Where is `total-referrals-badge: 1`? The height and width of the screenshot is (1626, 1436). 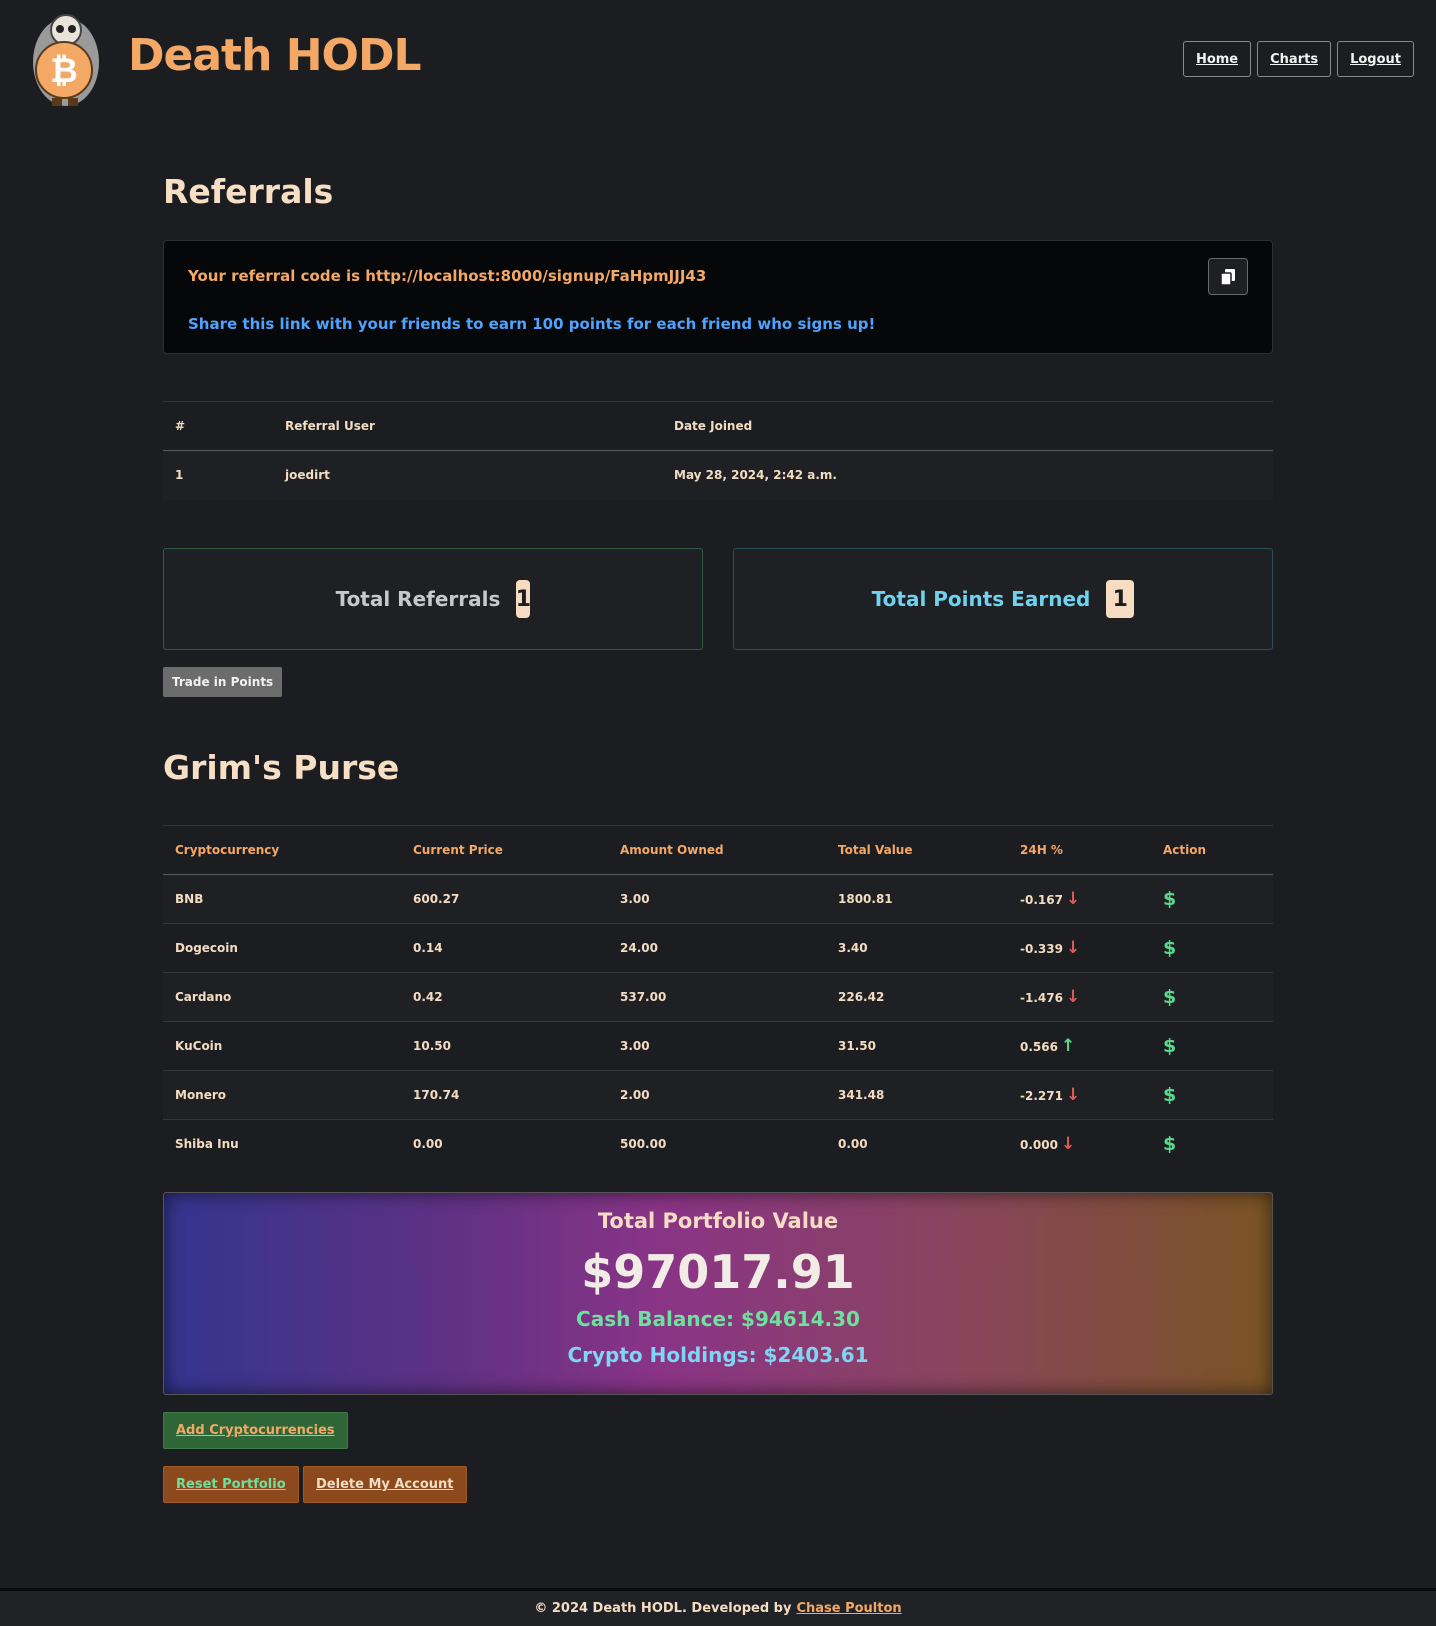 total-referrals-badge: 1 is located at coordinates (523, 599).